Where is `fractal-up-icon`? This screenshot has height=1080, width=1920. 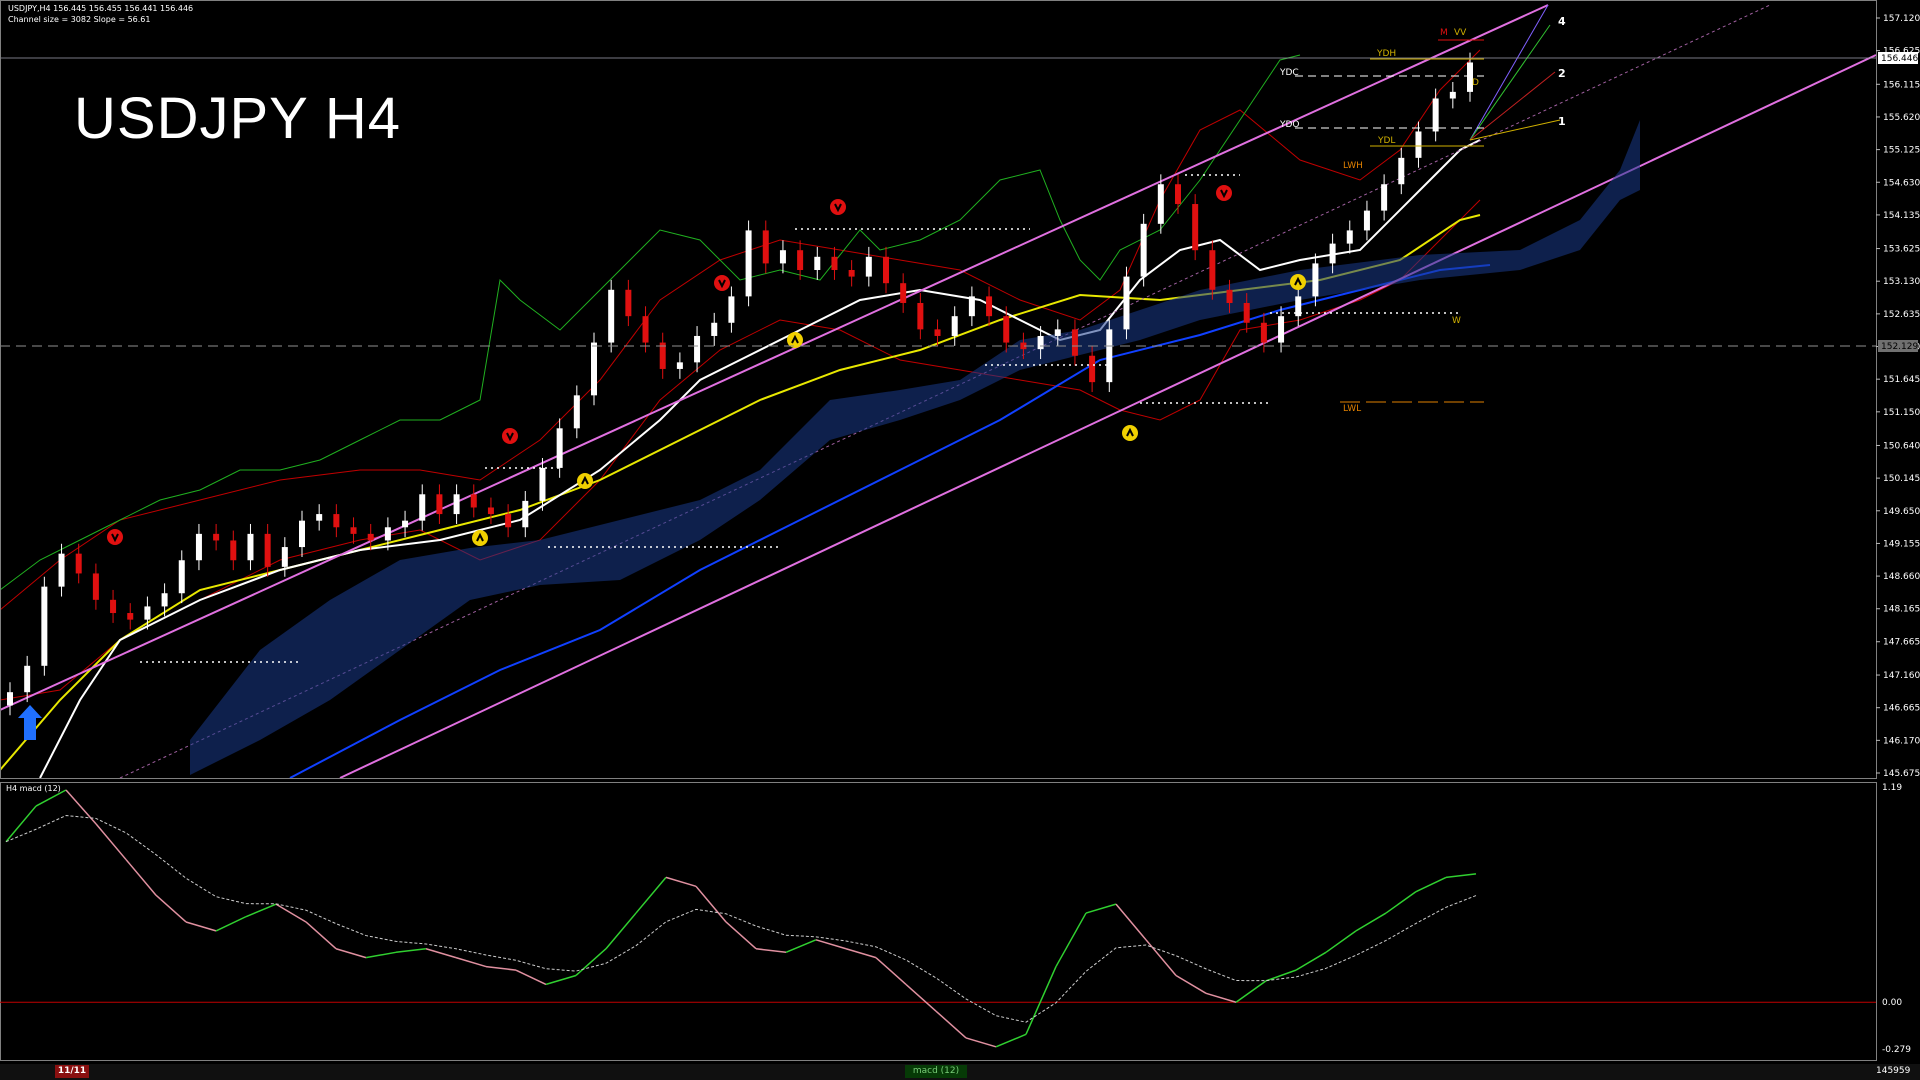 fractal-up-icon is located at coordinates (480, 538).